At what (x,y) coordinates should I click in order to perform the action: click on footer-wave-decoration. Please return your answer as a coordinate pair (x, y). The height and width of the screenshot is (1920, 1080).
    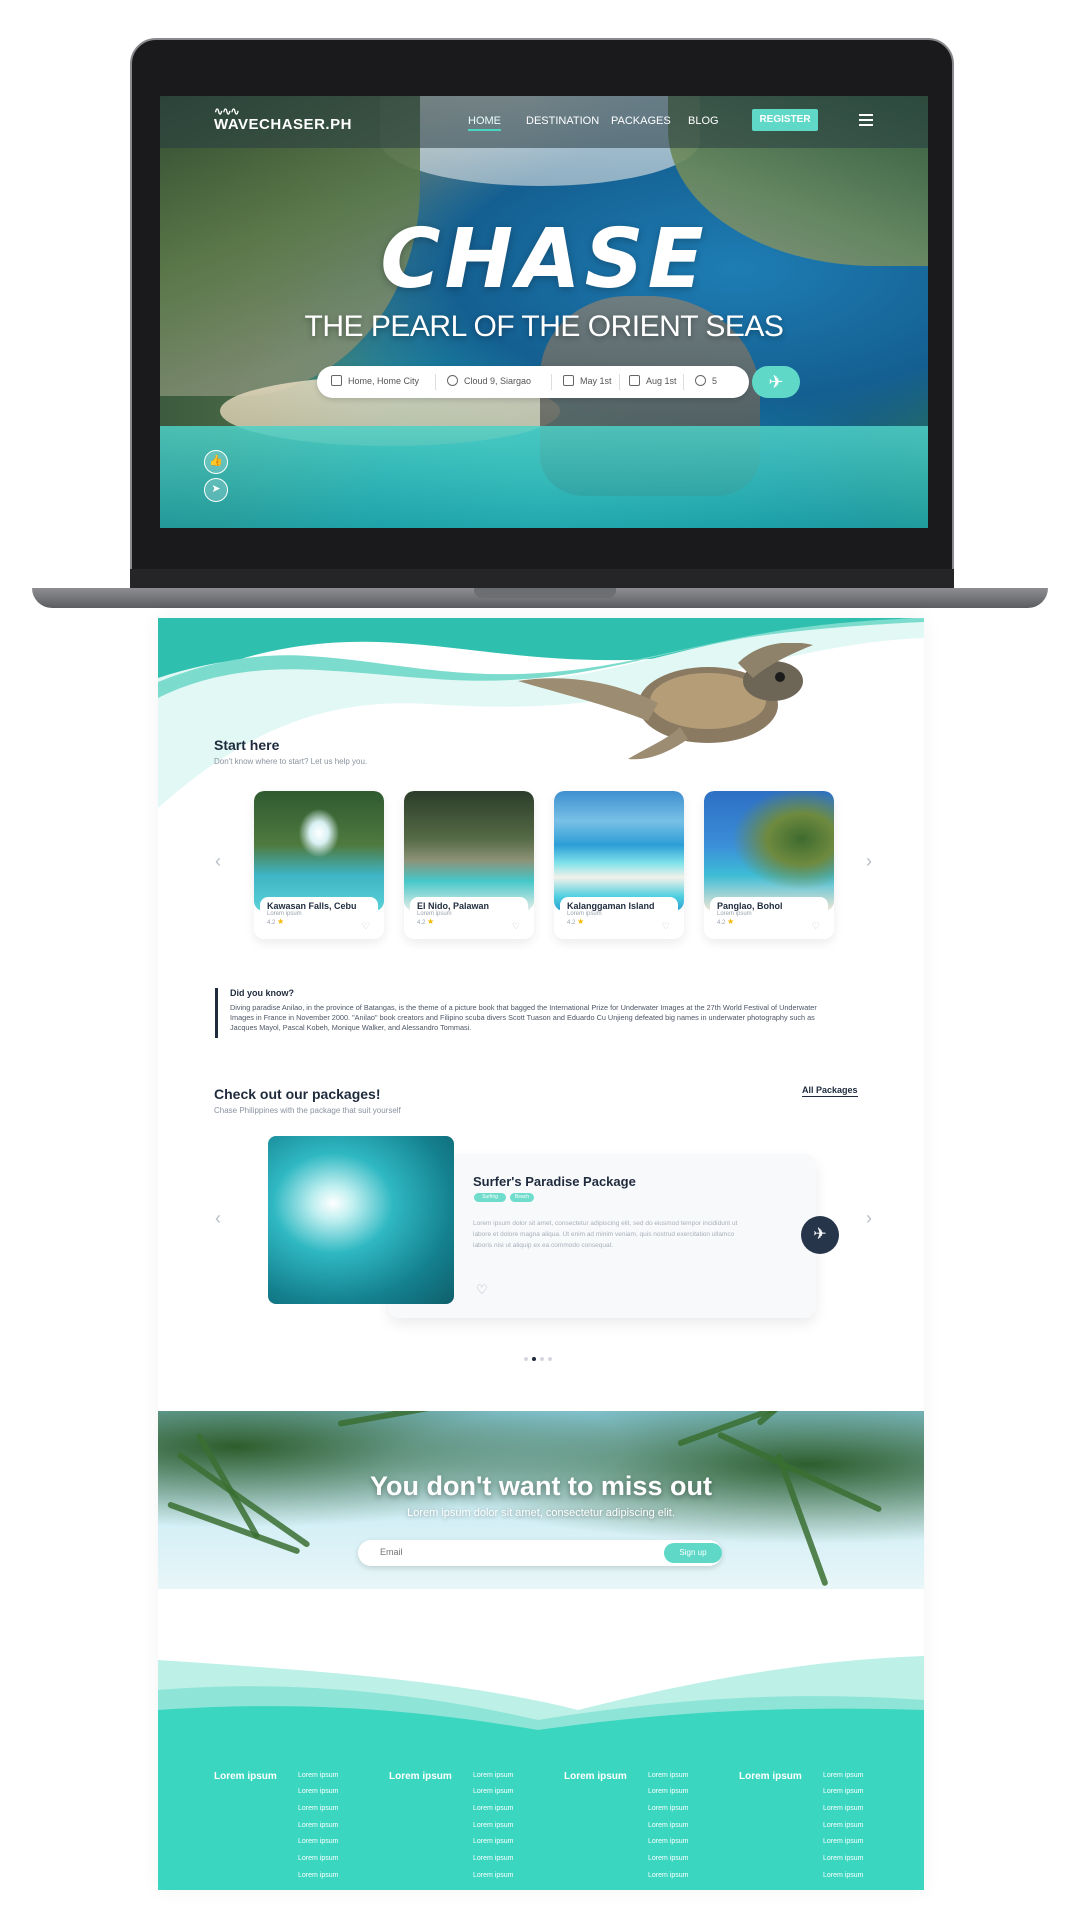
    Looking at the image, I should click on (541, 1773).